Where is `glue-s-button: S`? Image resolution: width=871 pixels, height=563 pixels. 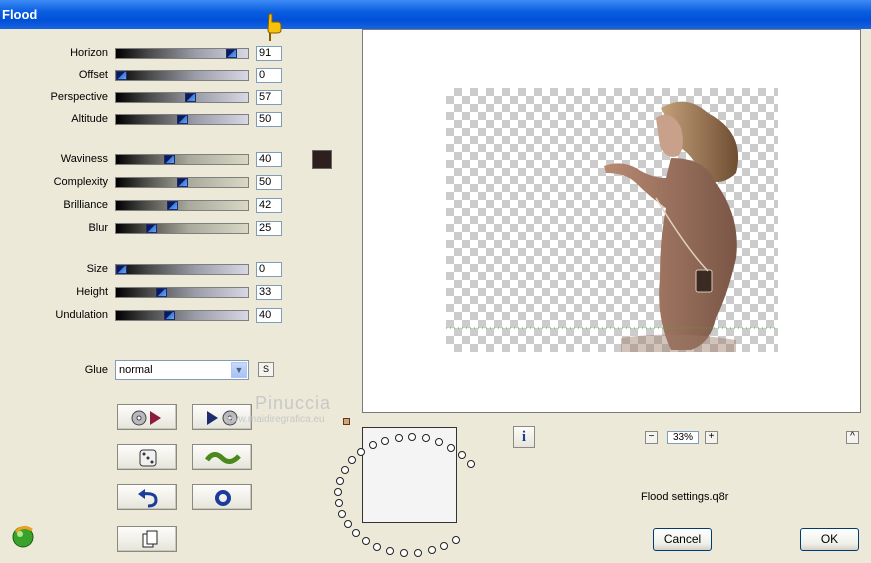 glue-s-button: S is located at coordinates (266, 369).